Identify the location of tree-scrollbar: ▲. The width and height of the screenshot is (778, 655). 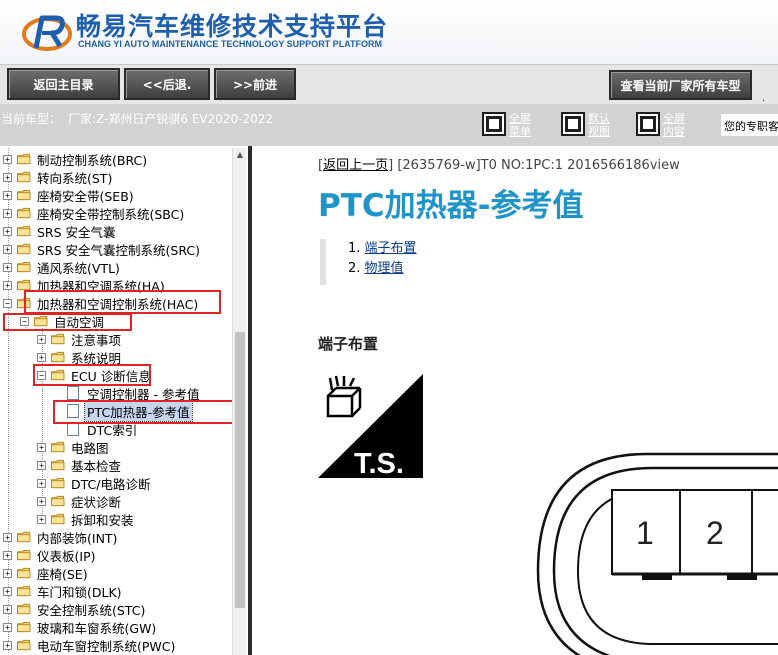
(239, 401).